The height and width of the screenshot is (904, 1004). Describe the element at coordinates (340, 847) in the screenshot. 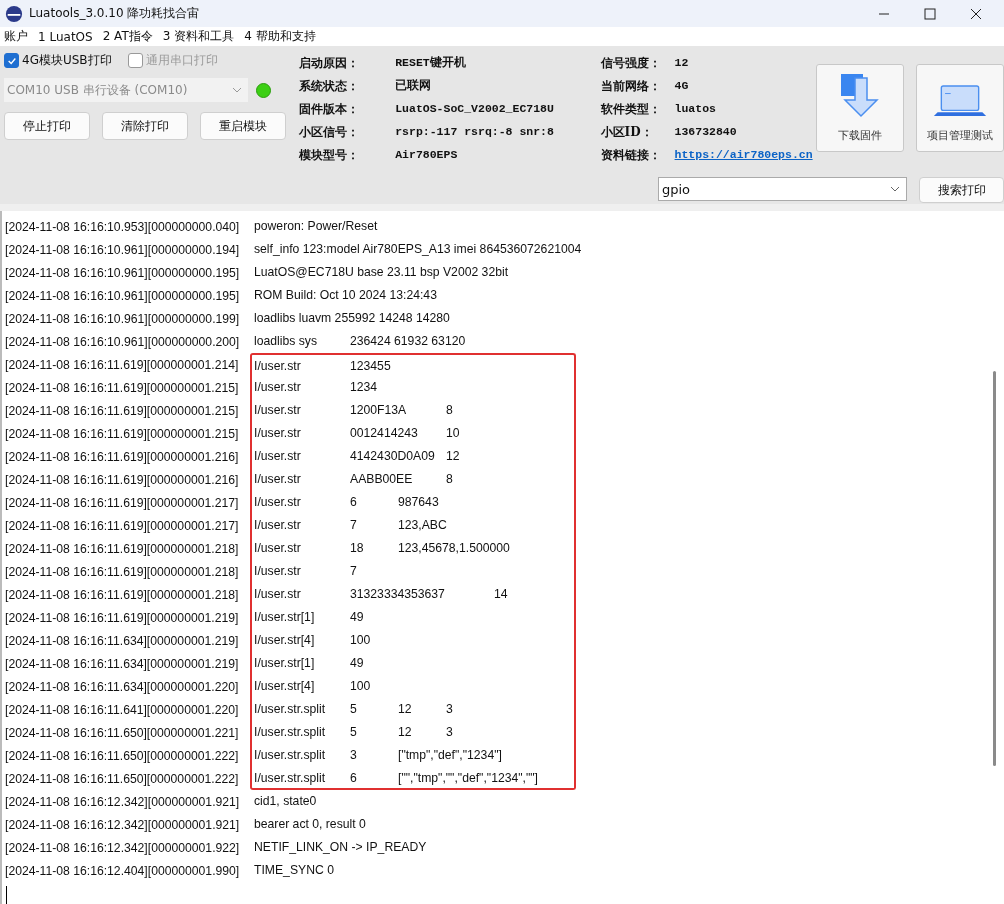

I see `log-message: NETIF_LINK_ON -> IP_READY` at that location.